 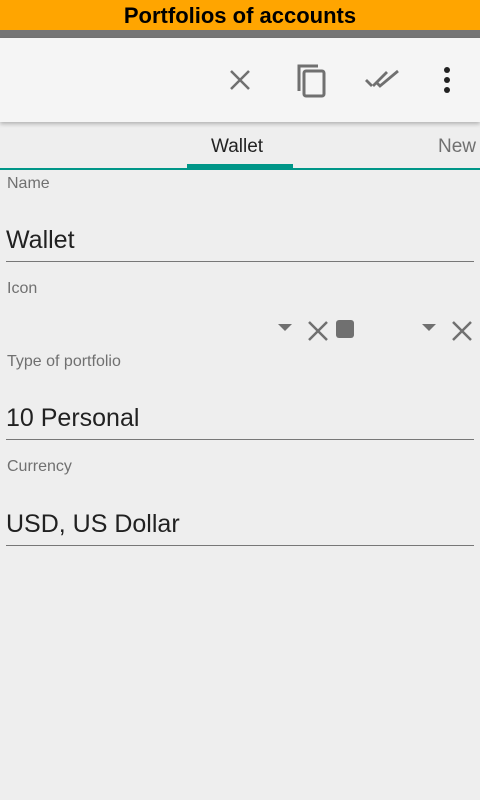 What do you see at coordinates (240, 422) in the screenshot?
I see `type-field: 10 Personal` at bounding box center [240, 422].